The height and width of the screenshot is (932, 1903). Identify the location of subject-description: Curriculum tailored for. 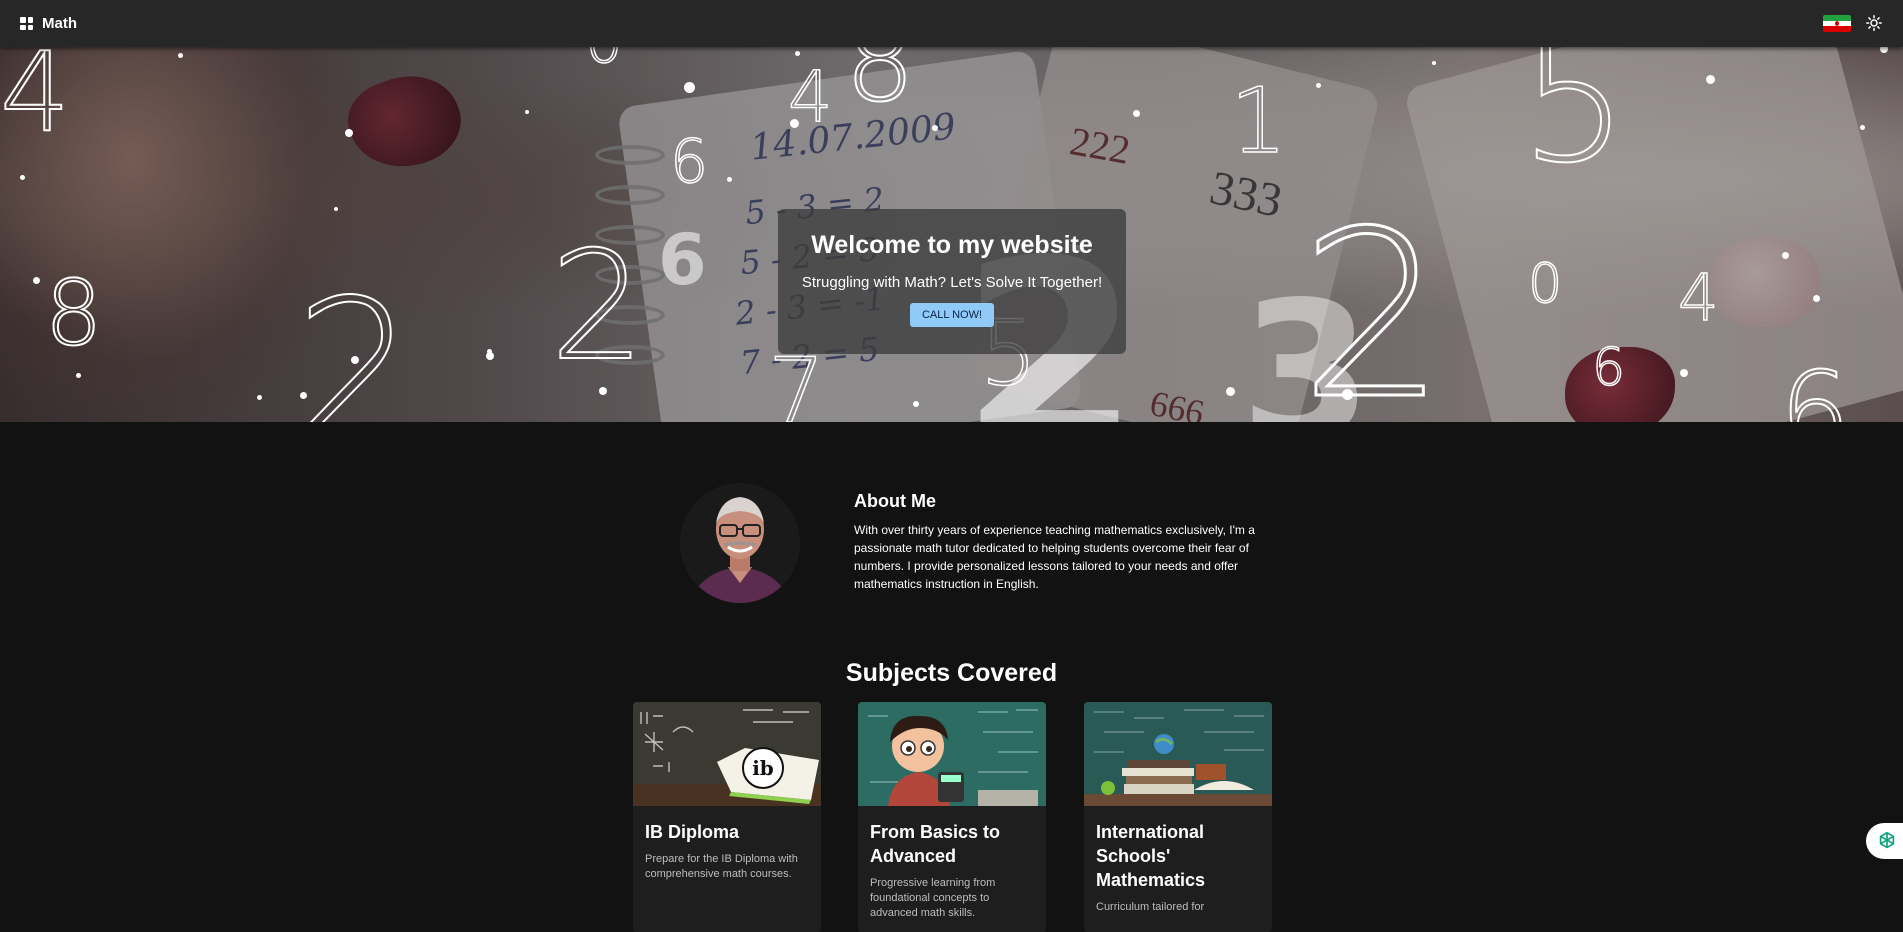
(1150, 907).